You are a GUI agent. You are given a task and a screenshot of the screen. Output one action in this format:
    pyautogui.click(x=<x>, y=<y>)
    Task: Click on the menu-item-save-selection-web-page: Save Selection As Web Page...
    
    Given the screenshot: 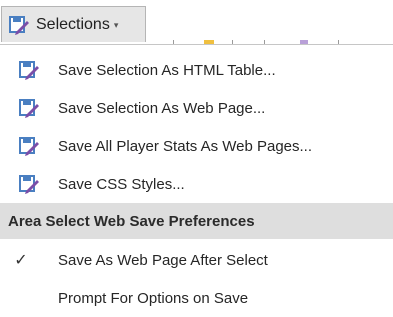 What is the action you would take?
    pyautogui.click(x=196, y=108)
    